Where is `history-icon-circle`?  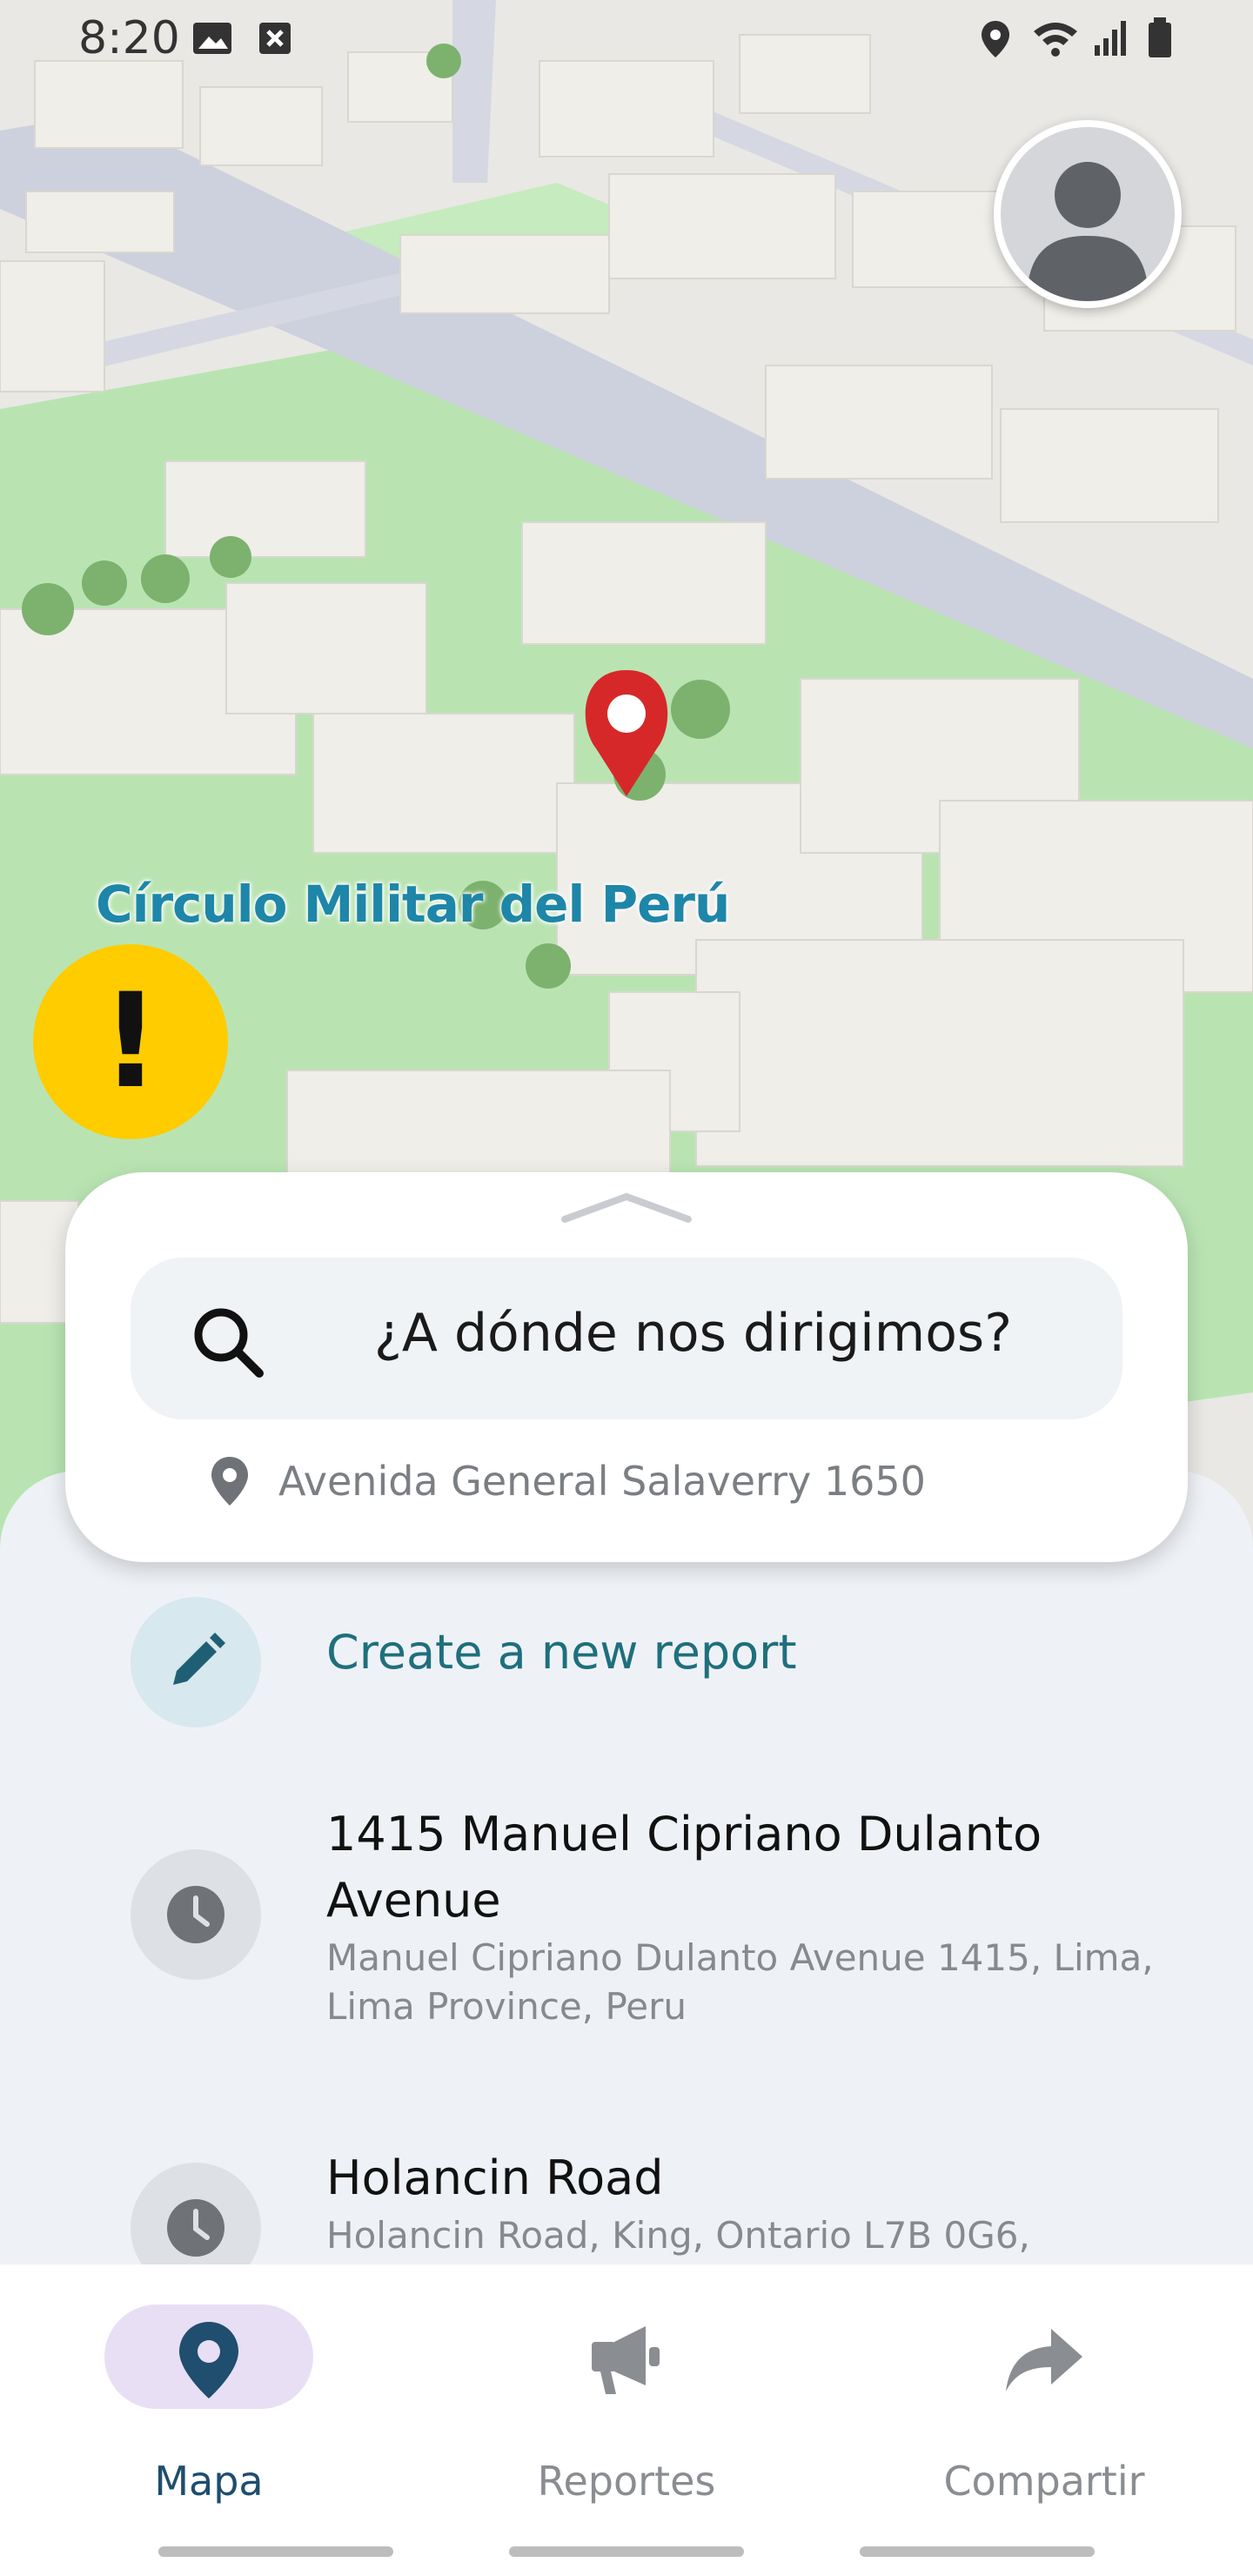 history-icon-circle is located at coordinates (196, 1914).